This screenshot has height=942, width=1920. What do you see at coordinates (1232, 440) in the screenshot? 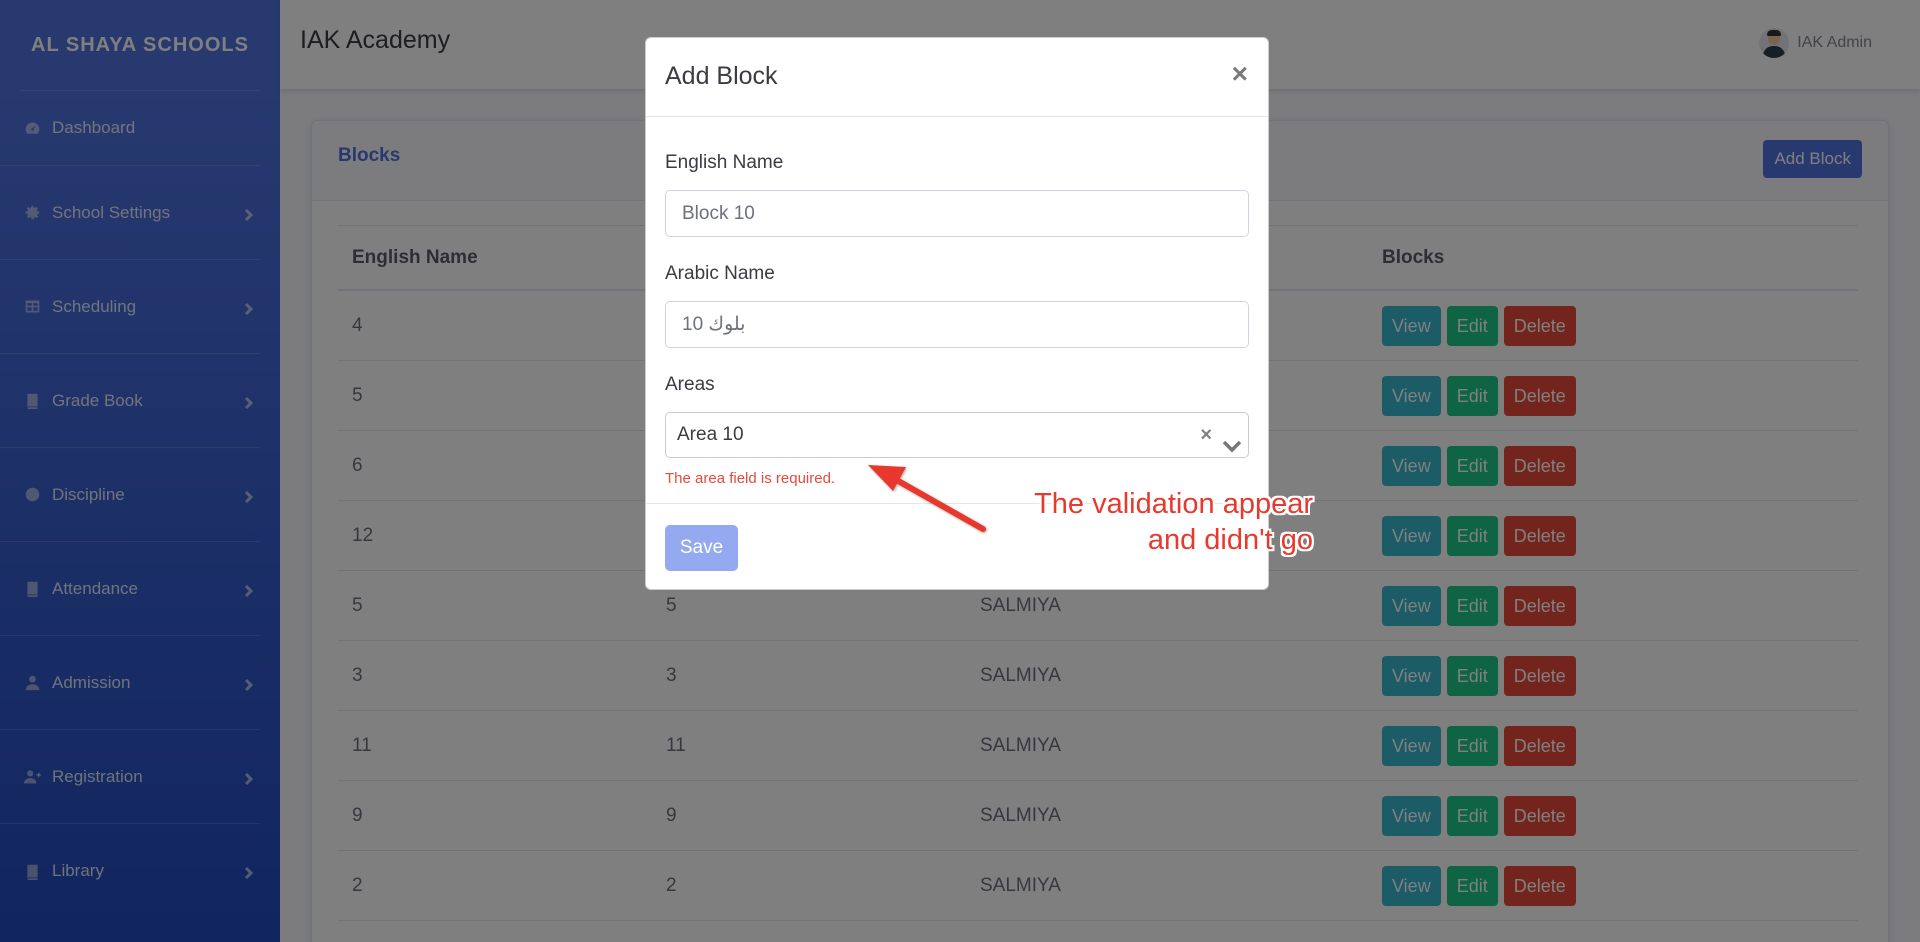
I see `chevron-down-icon` at bounding box center [1232, 440].